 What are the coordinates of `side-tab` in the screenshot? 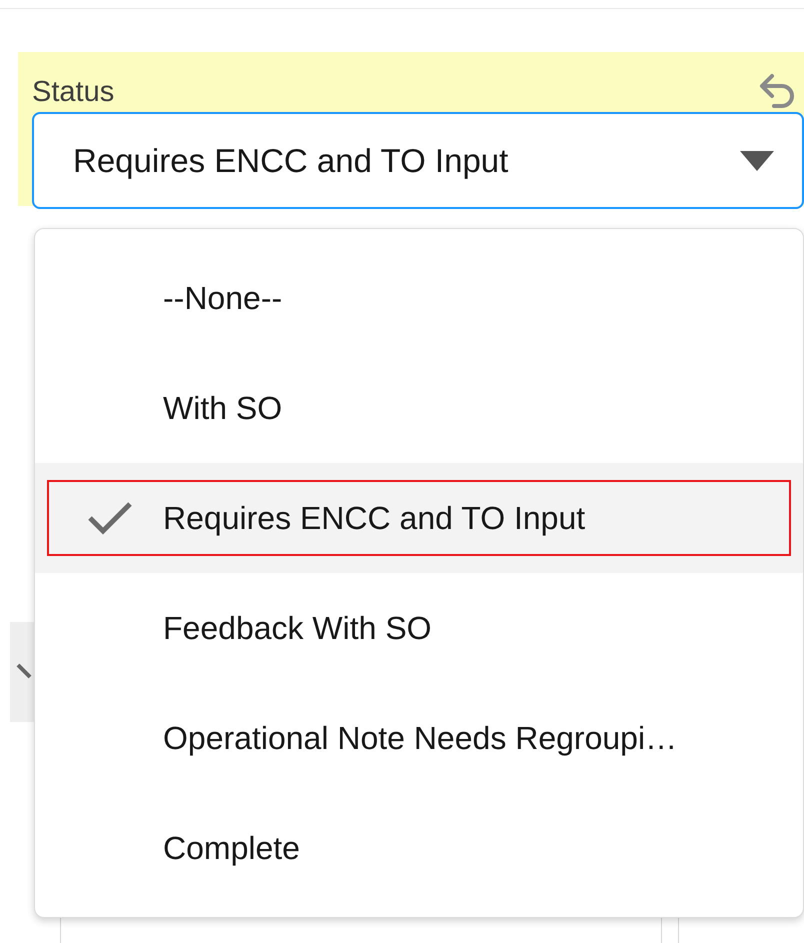 It's located at (22, 672).